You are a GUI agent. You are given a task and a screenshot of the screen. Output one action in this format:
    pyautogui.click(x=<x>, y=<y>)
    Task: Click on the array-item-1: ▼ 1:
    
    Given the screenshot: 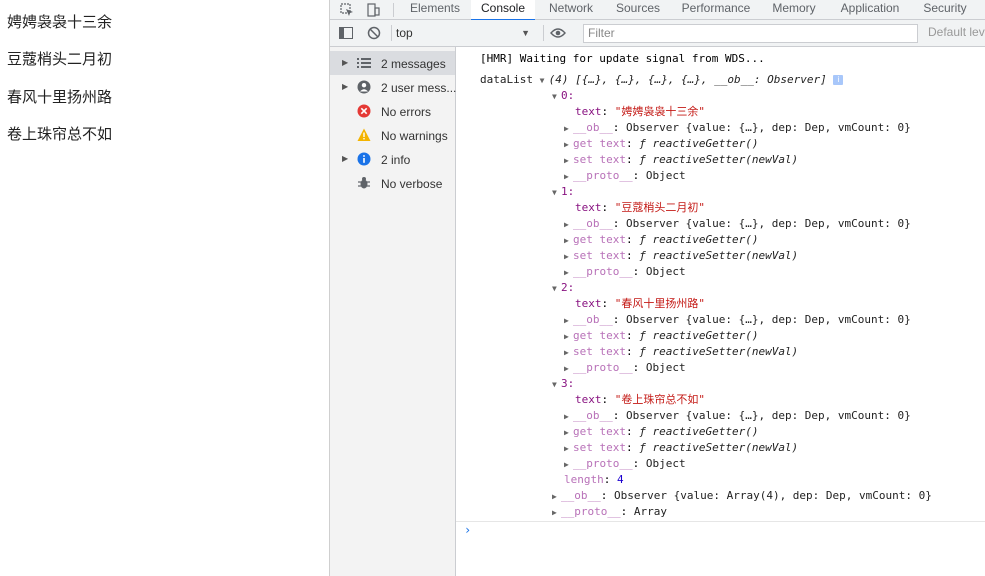 What is the action you would take?
    pyautogui.click(x=563, y=192)
    